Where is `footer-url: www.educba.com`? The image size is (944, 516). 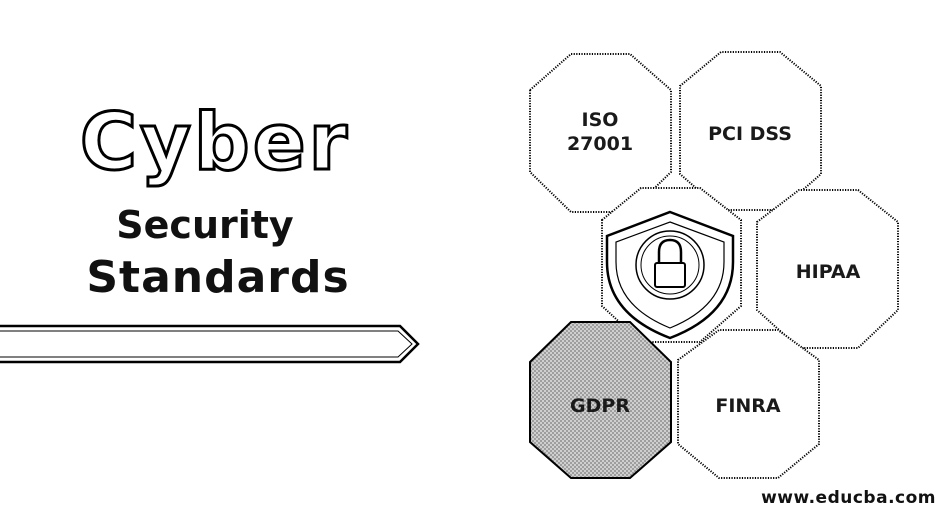
footer-url: www.educba.com is located at coordinates (848, 498).